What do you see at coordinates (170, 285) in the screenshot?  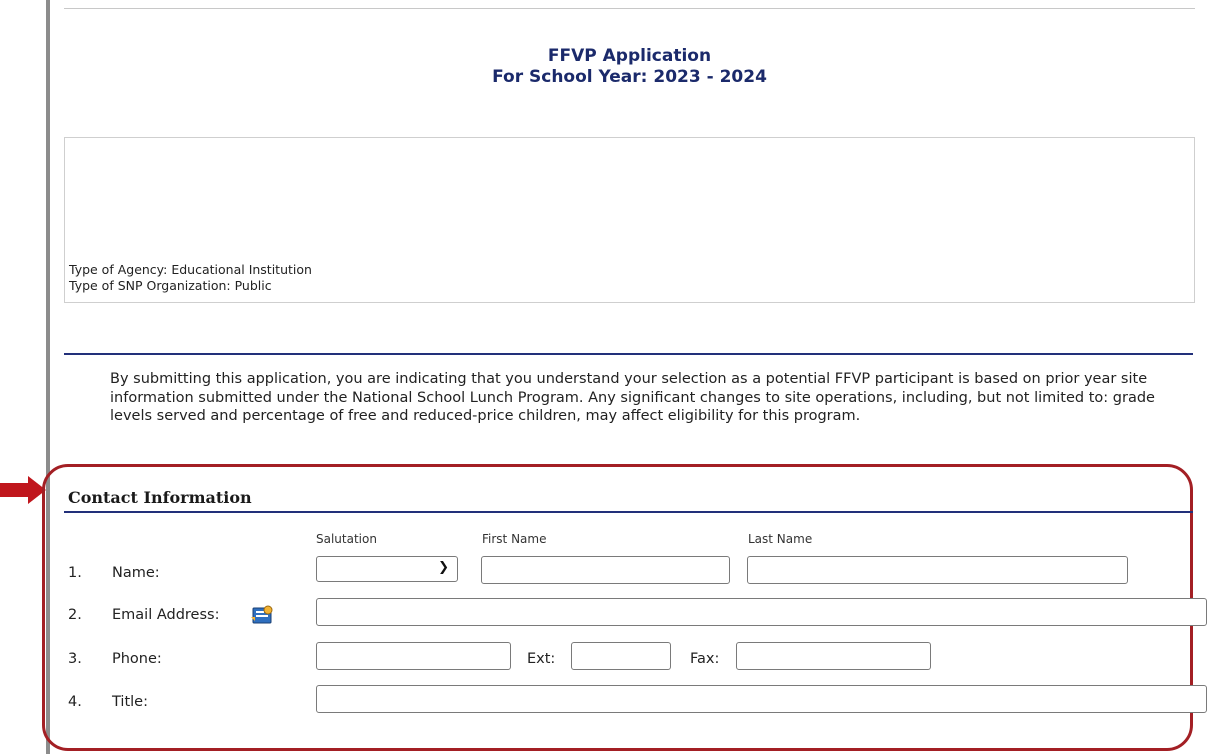 I see `type-of-snp-organization: Type of SNP Organization: Public` at bounding box center [170, 285].